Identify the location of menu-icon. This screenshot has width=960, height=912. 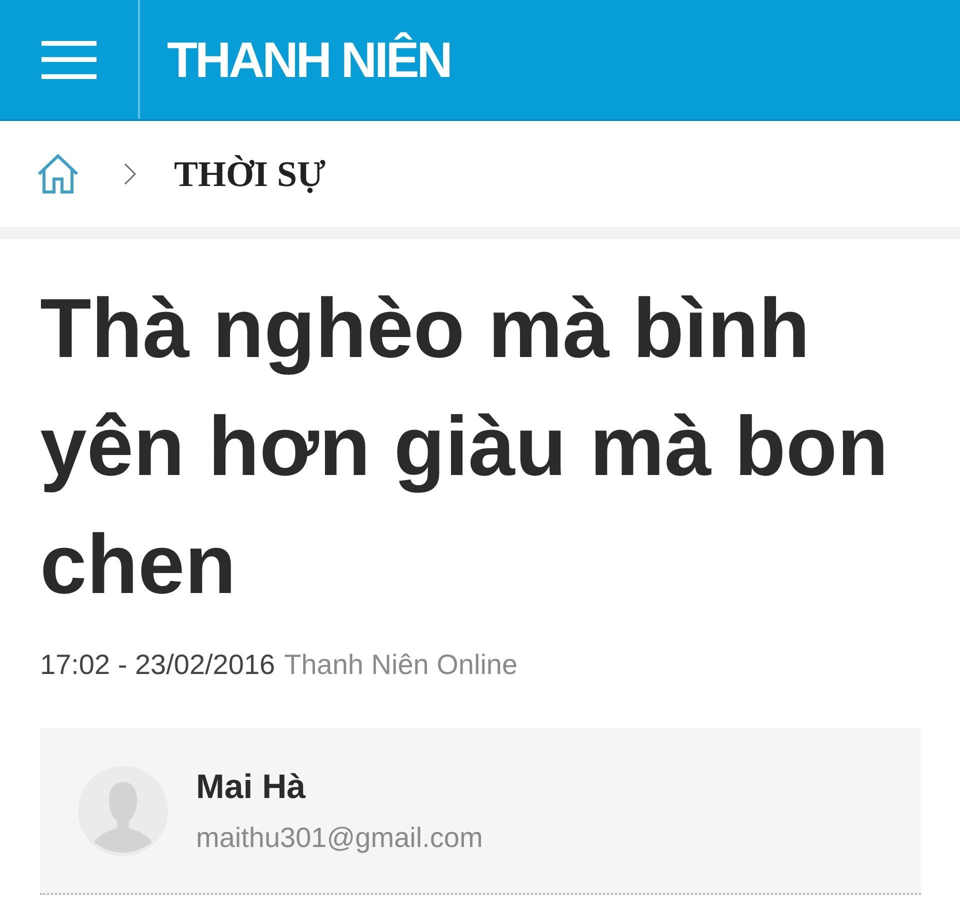
(69, 59).